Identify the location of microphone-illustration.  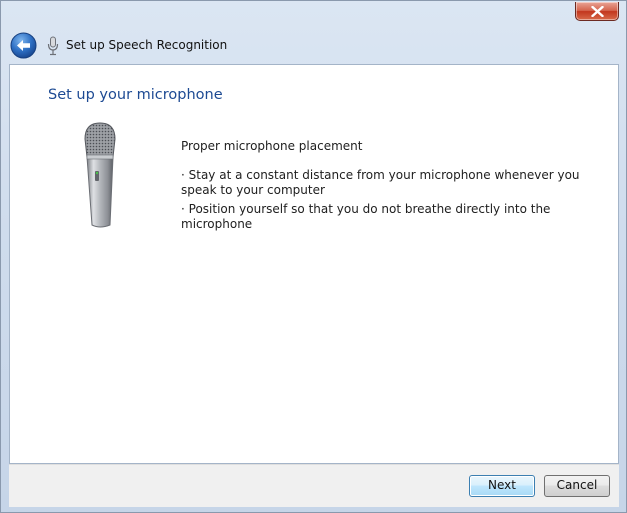
(100, 175).